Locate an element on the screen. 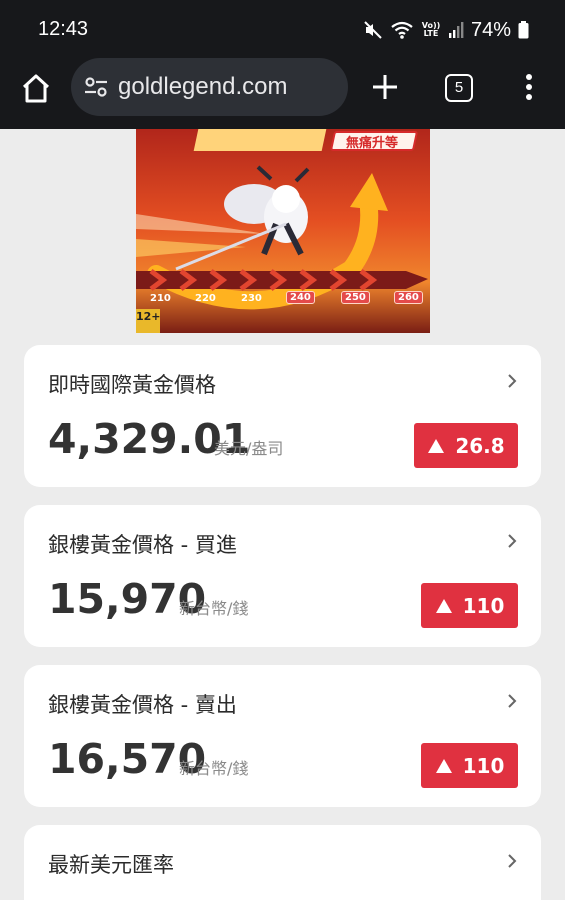 This screenshot has height=900, width=565. mute-icon is located at coordinates (373, 30).